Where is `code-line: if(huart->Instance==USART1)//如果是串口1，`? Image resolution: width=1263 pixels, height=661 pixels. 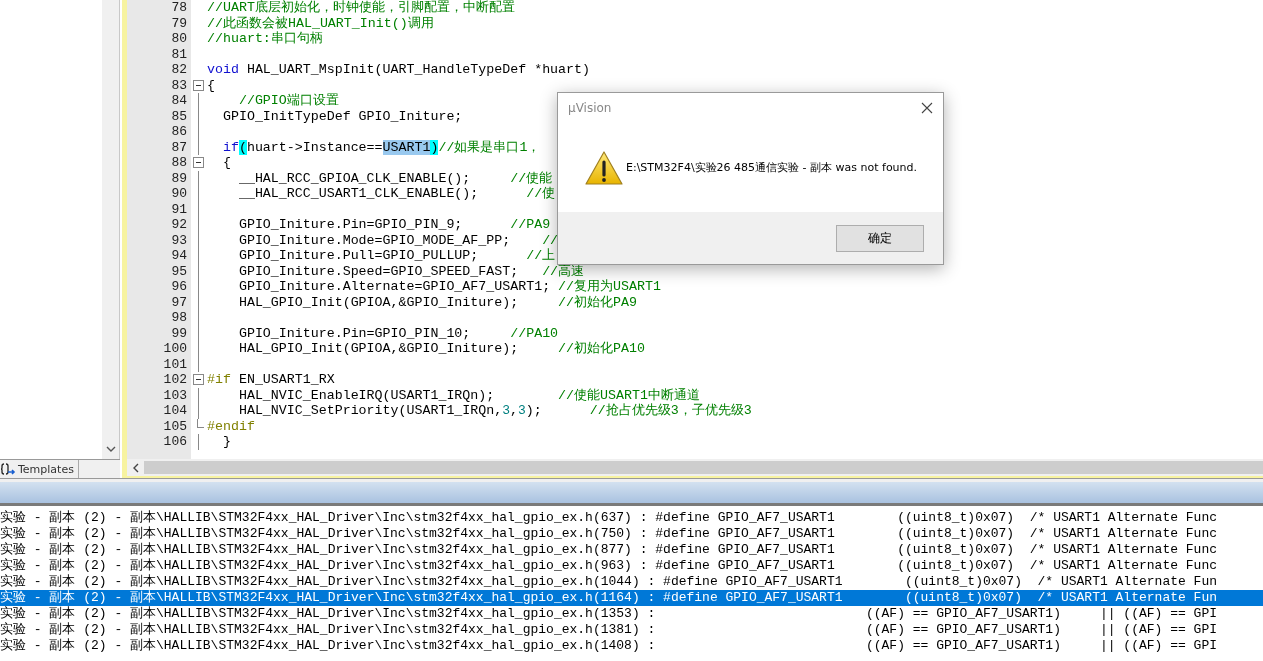
code-line: if(huart->Instance==USART1)//如果是串口1， is located at coordinates (381, 147).